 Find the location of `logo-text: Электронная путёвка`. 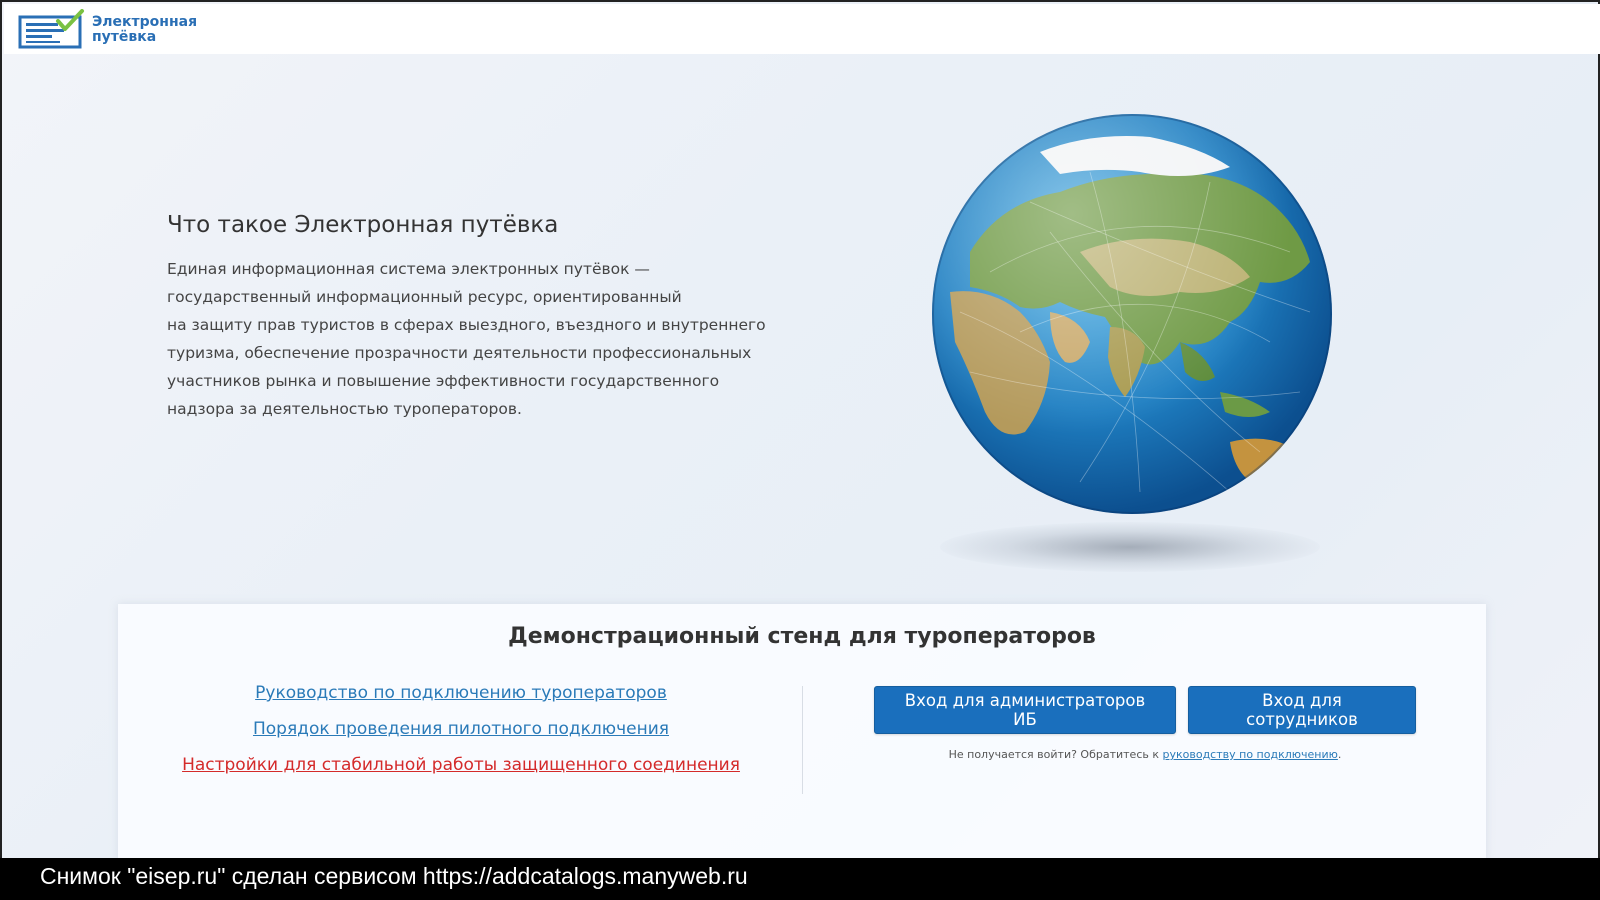

logo-text: Электронная путёвка is located at coordinates (144, 30).